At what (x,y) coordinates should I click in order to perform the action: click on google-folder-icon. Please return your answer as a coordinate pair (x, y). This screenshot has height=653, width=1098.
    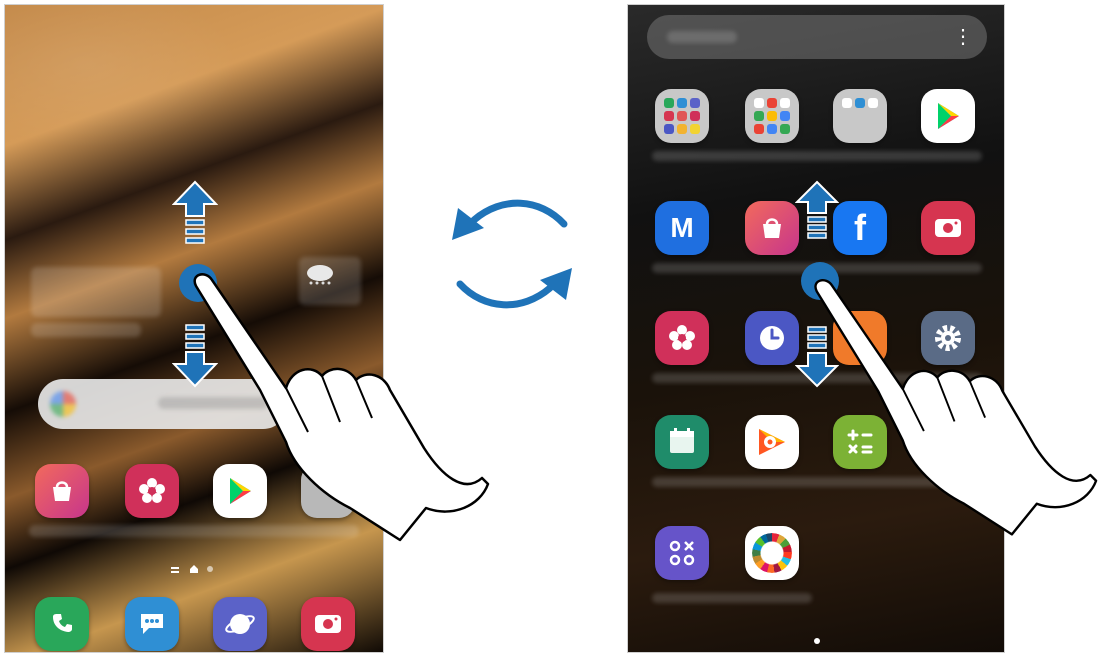
    Looking at the image, I should click on (772, 116).